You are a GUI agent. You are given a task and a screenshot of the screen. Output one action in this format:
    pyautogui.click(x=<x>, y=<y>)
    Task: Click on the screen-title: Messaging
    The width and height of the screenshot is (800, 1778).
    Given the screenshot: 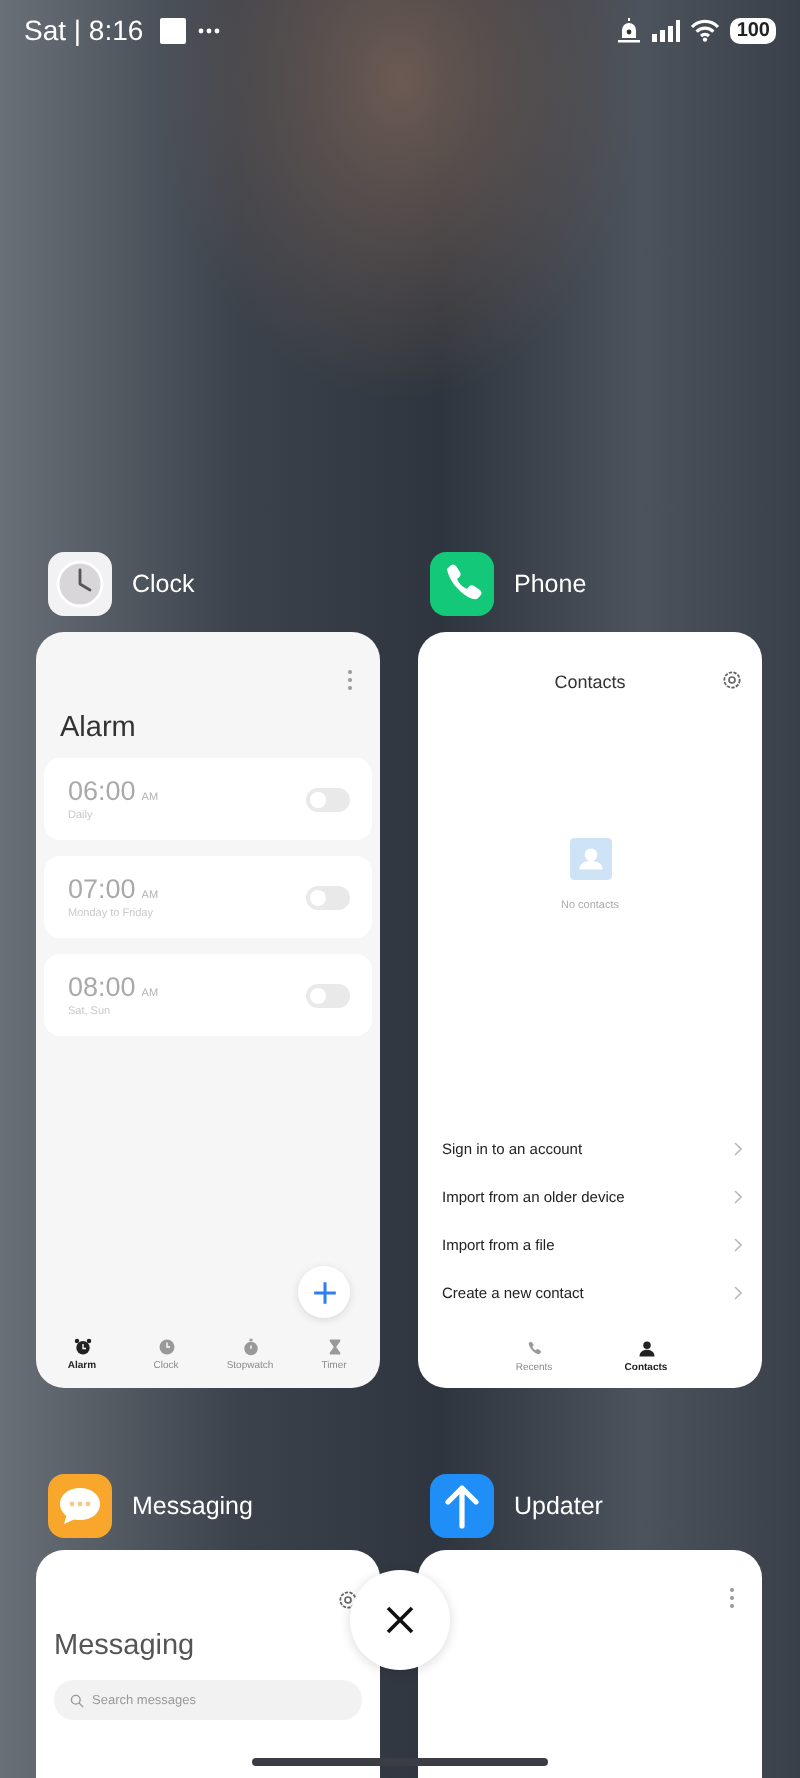 What is the action you would take?
    pyautogui.click(x=125, y=1646)
    